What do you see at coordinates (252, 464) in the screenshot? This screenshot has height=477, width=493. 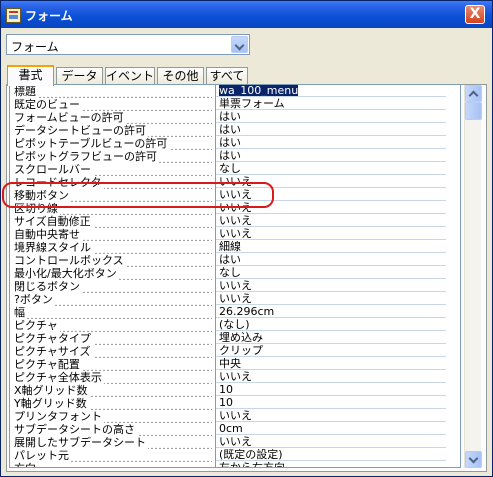 I see `property-value-text: 左から右方向` at bounding box center [252, 464].